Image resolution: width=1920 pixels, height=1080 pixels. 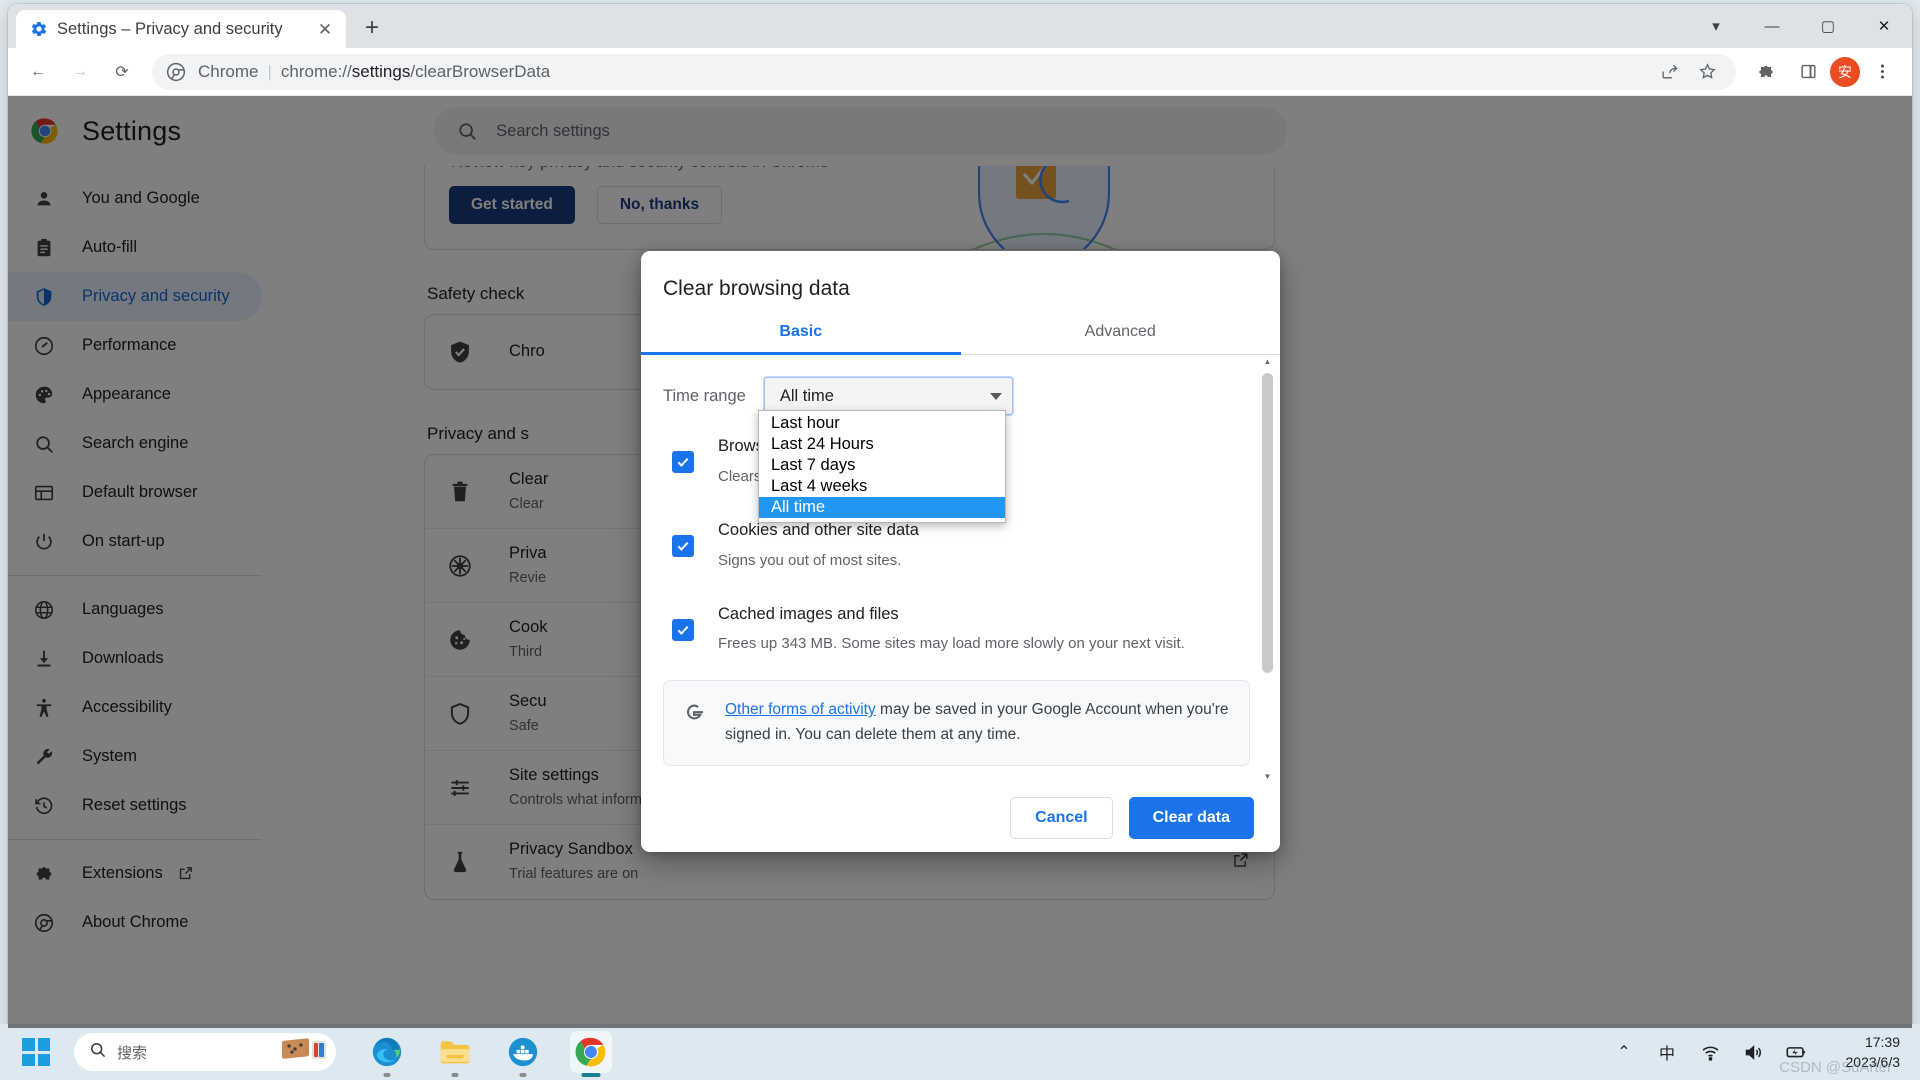 What do you see at coordinates (704, 395) in the screenshot?
I see `time-range-label: Time range` at bounding box center [704, 395].